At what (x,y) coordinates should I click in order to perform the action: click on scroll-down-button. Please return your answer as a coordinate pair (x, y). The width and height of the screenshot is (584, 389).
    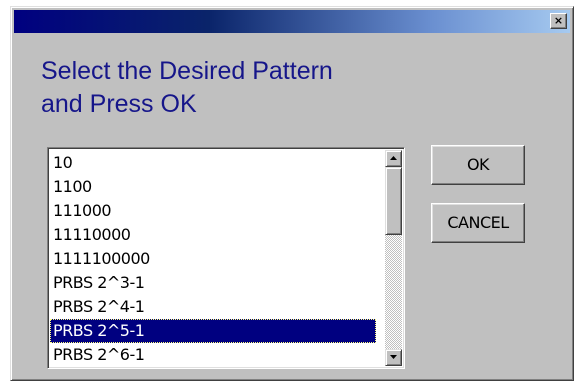
    Looking at the image, I should click on (393, 357).